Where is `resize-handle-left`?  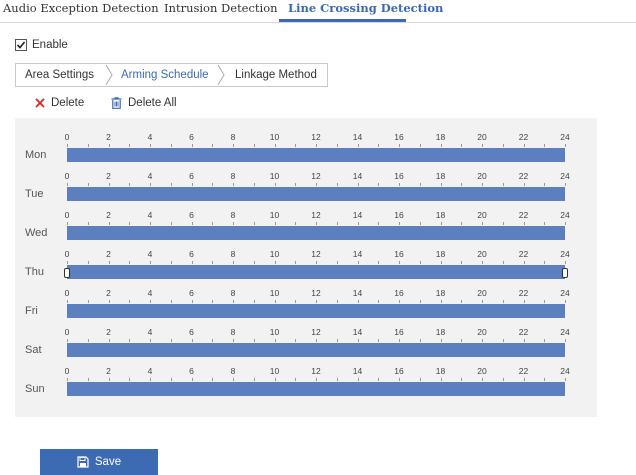 resize-handle-left is located at coordinates (67, 273).